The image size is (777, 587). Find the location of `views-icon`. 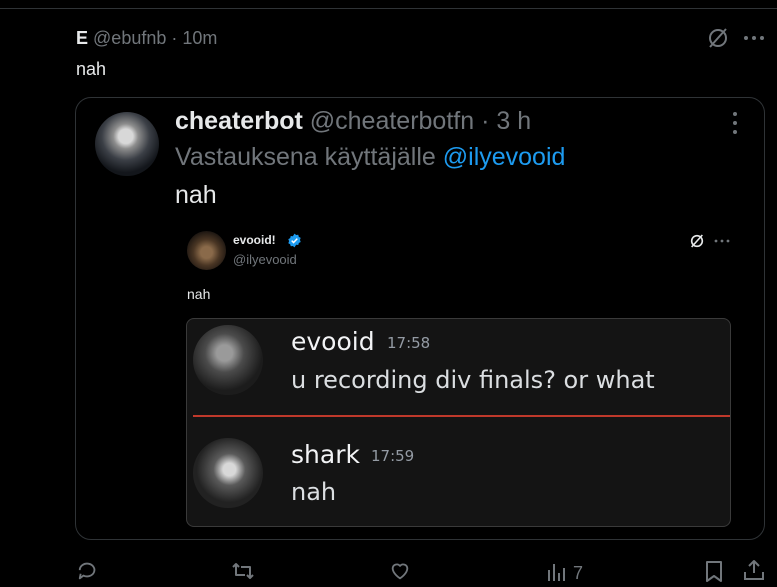

views-icon is located at coordinates (557, 572).